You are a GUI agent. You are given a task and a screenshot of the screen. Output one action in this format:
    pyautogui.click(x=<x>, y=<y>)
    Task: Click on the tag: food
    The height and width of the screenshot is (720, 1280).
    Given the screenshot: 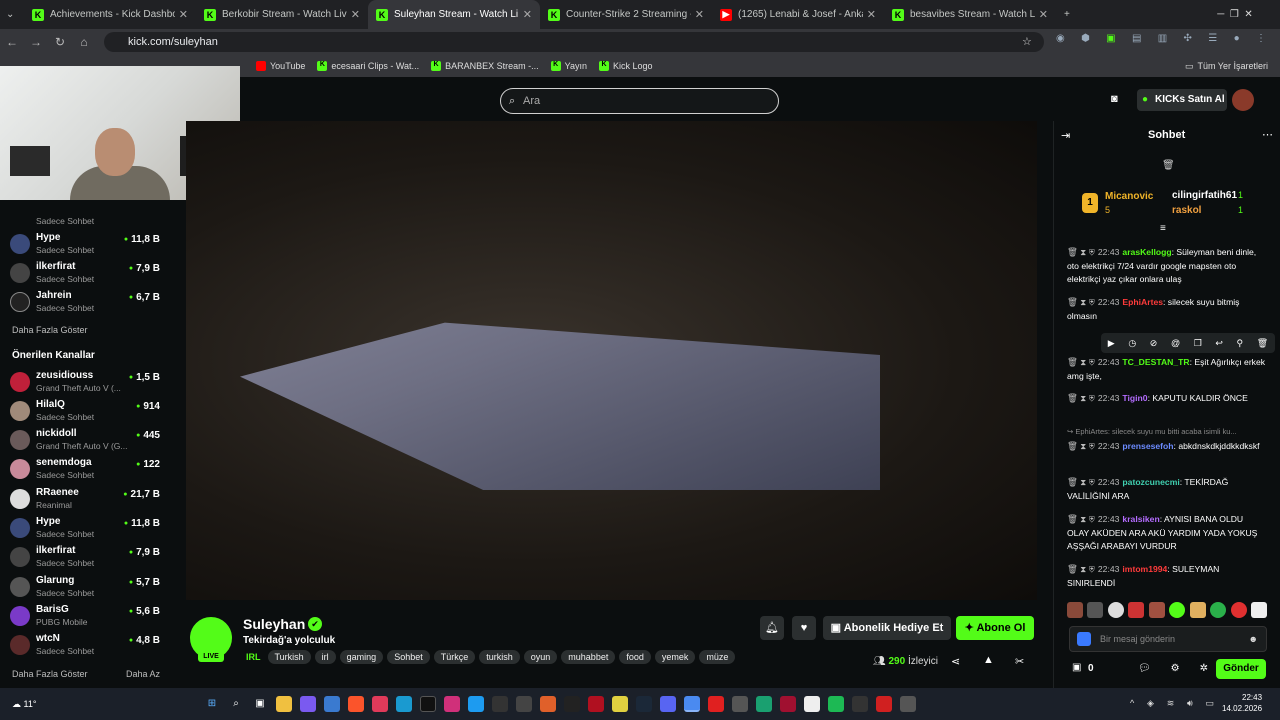 What is the action you would take?
    pyautogui.click(x=635, y=657)
    